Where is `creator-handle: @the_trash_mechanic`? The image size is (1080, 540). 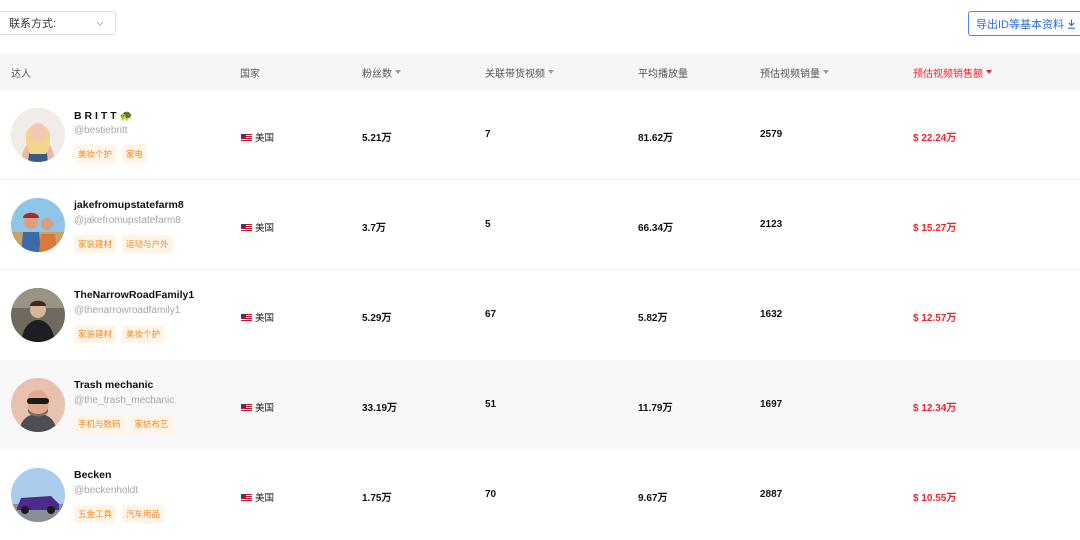 creator-handle: @the_trash_mechanic is located at coordinates (124, 400).